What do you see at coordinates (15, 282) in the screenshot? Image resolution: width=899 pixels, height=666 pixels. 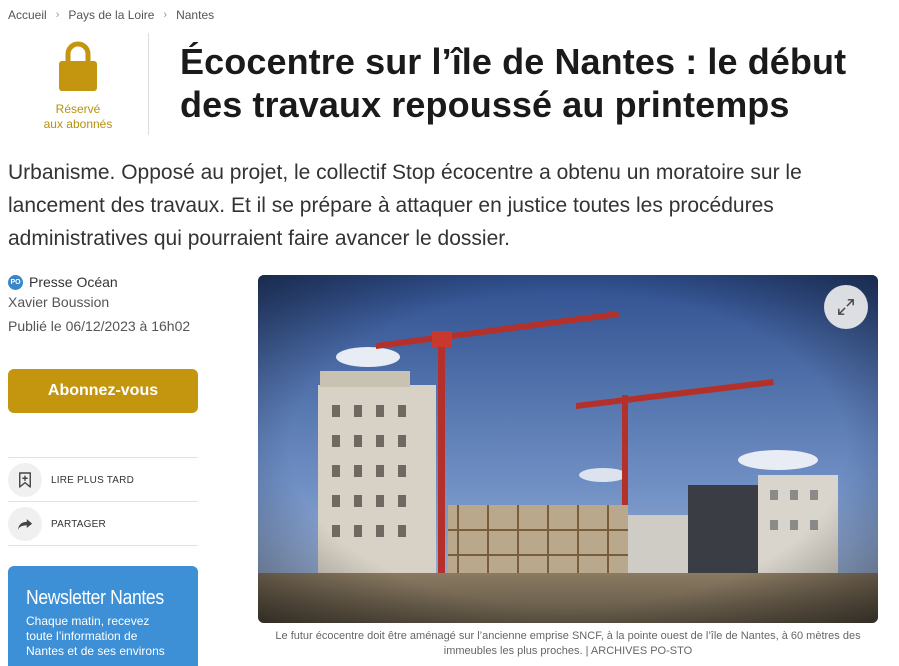 I see `source-logo-icon: PO` at bounding box center [15, 282].